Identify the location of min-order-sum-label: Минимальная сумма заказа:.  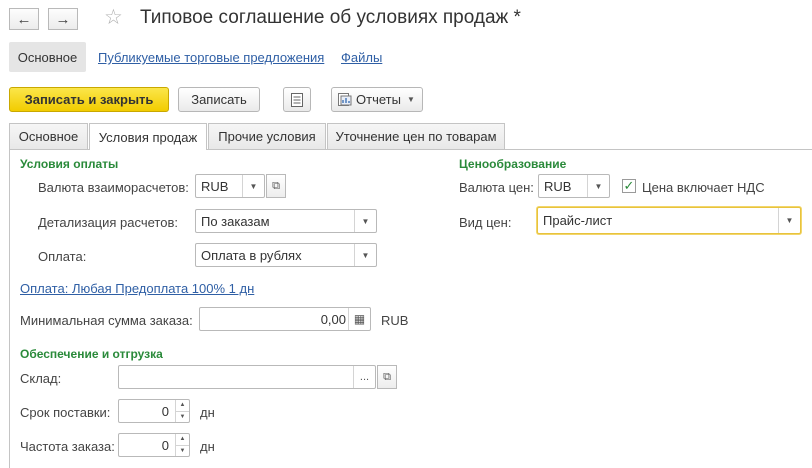
(106, 320).